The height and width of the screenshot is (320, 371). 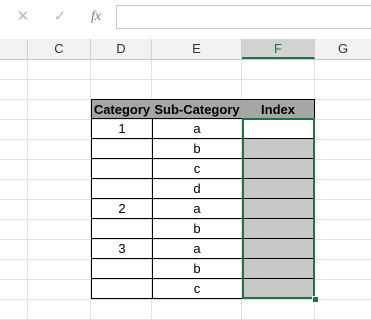 What do you see at coordinates (14, 49) in the screenshot?
I see `column-header-left-partial` at bounding box center [14, 49].